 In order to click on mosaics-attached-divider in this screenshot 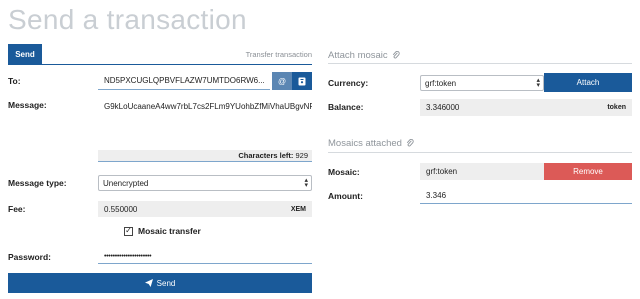, I will do `click(480, 152)`.